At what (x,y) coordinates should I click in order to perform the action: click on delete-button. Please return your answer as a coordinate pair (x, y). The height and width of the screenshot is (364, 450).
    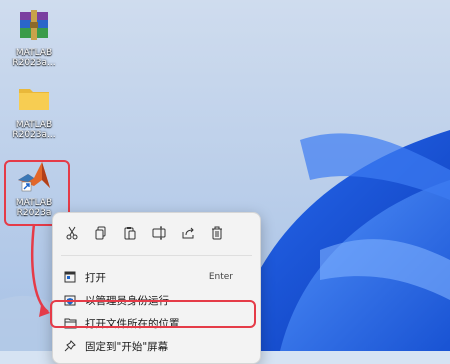
    Looking at the image, I should click on (217, 233).